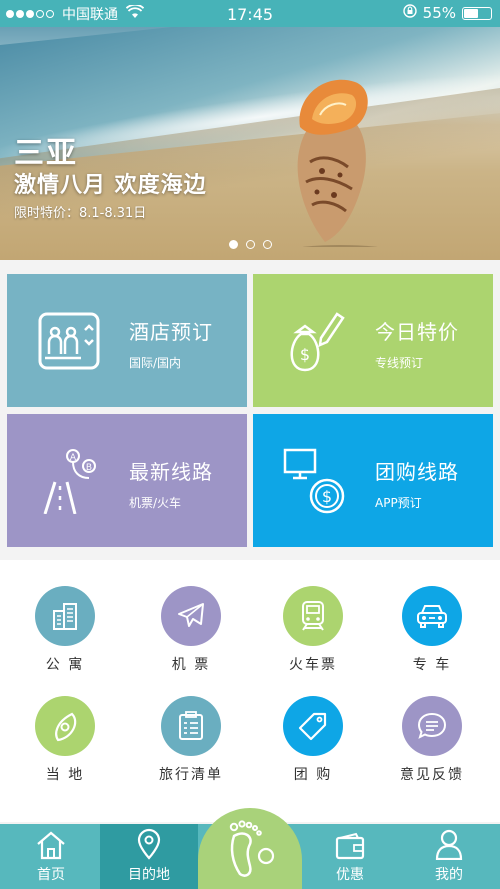 The image size is (500, 889). I want to click on hotel-icon, so click(69, 341).